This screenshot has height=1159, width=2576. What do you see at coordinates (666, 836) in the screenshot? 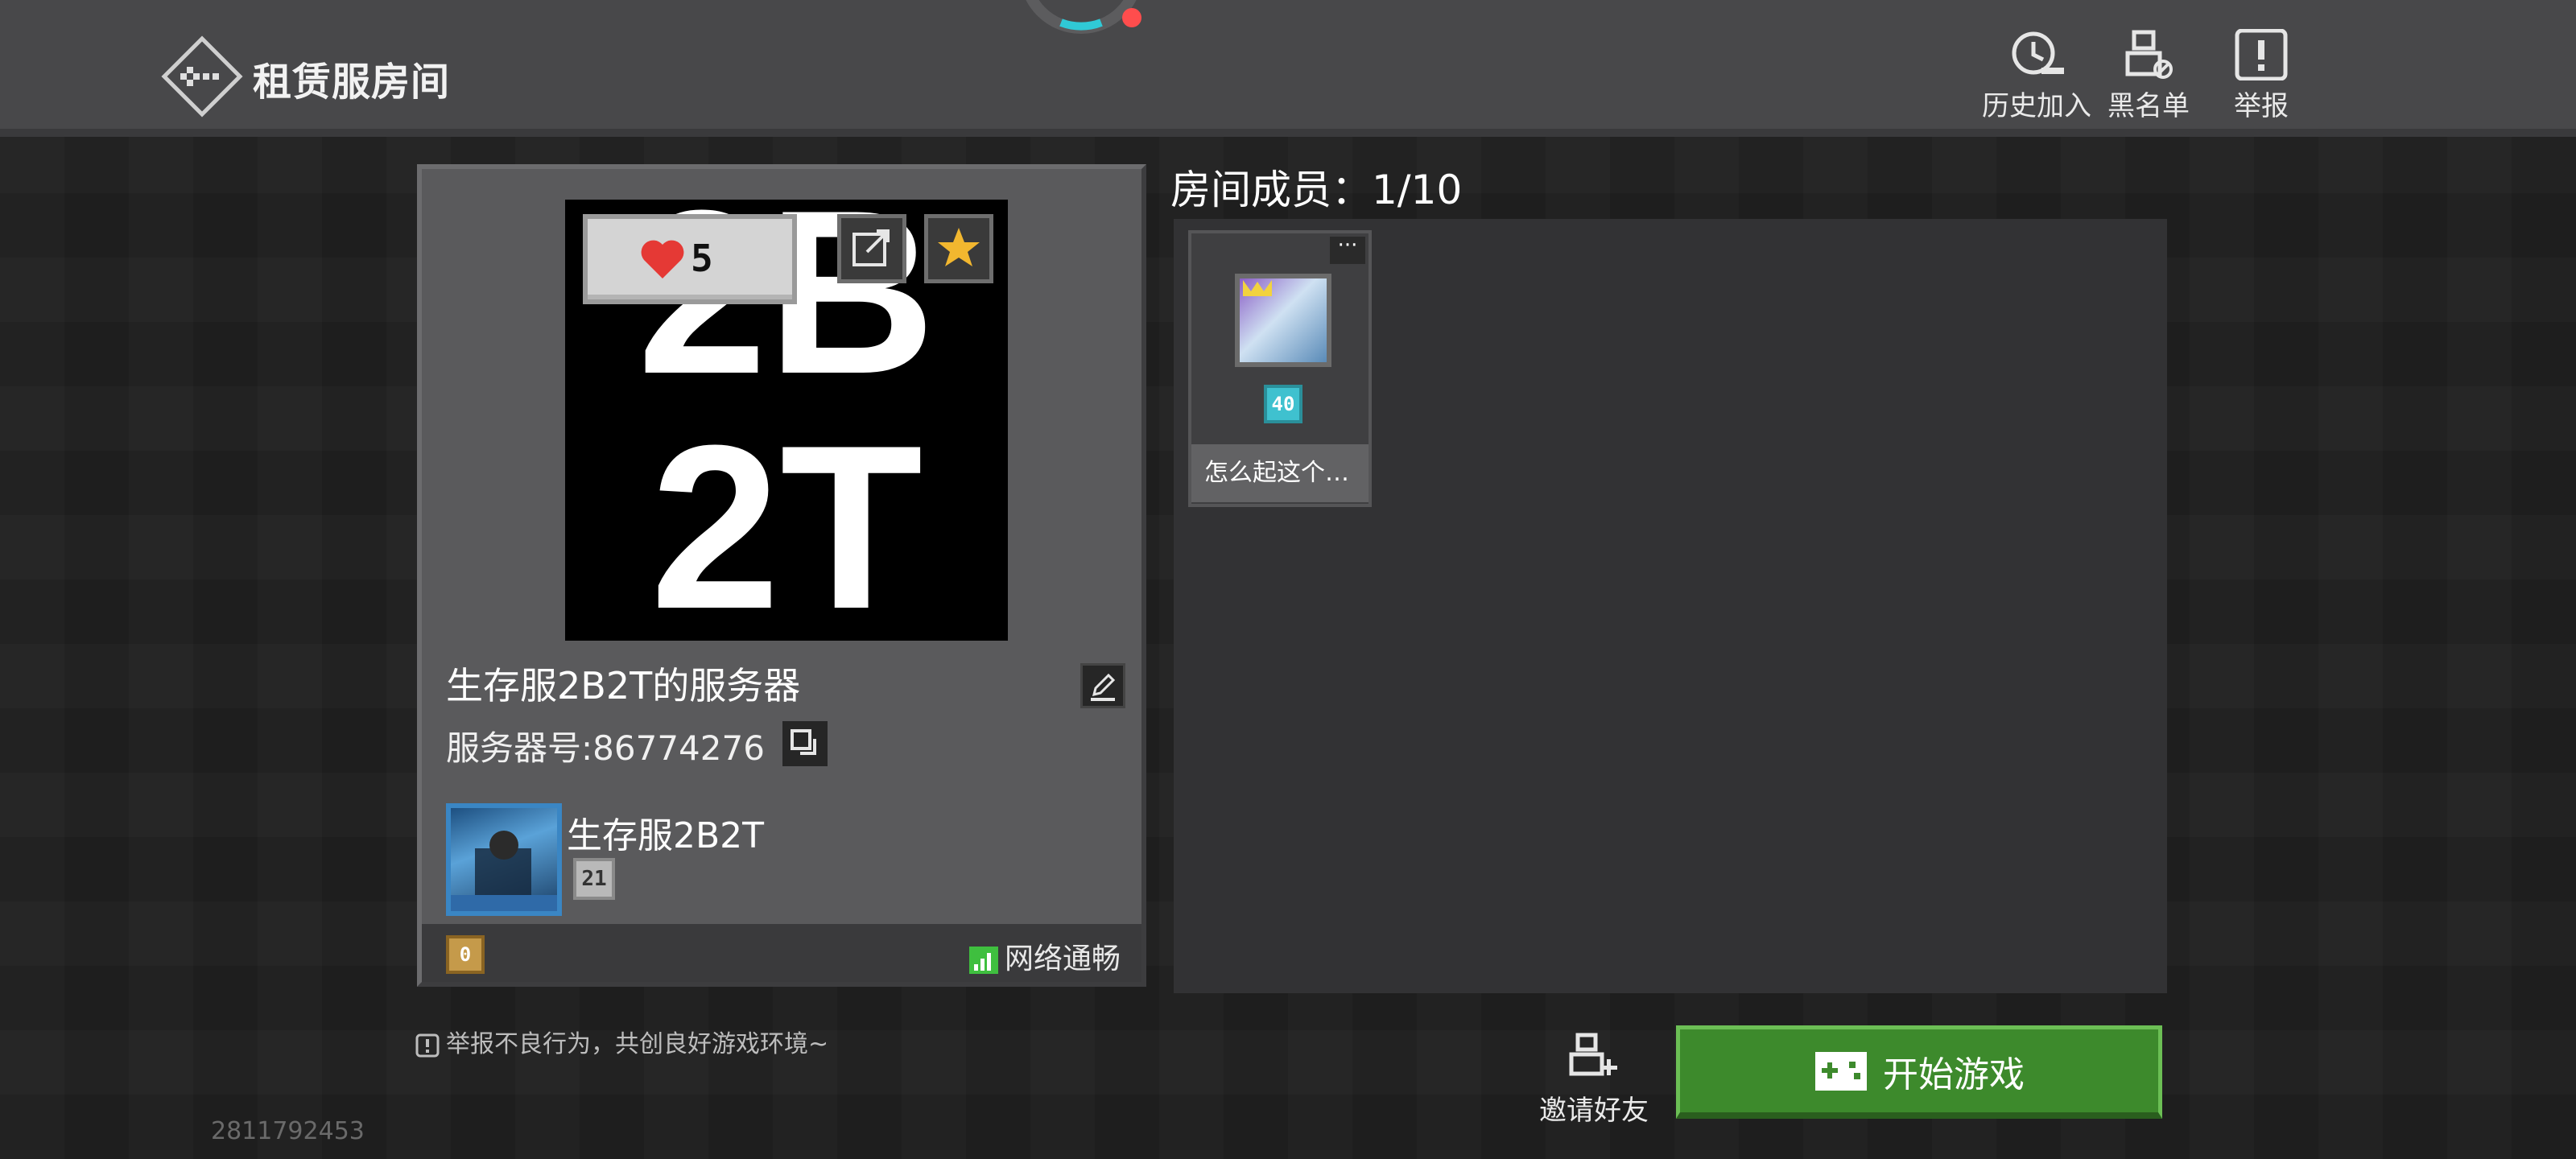
I see `owner-name: 生存服2B2T` at bounding box center [666, 836].